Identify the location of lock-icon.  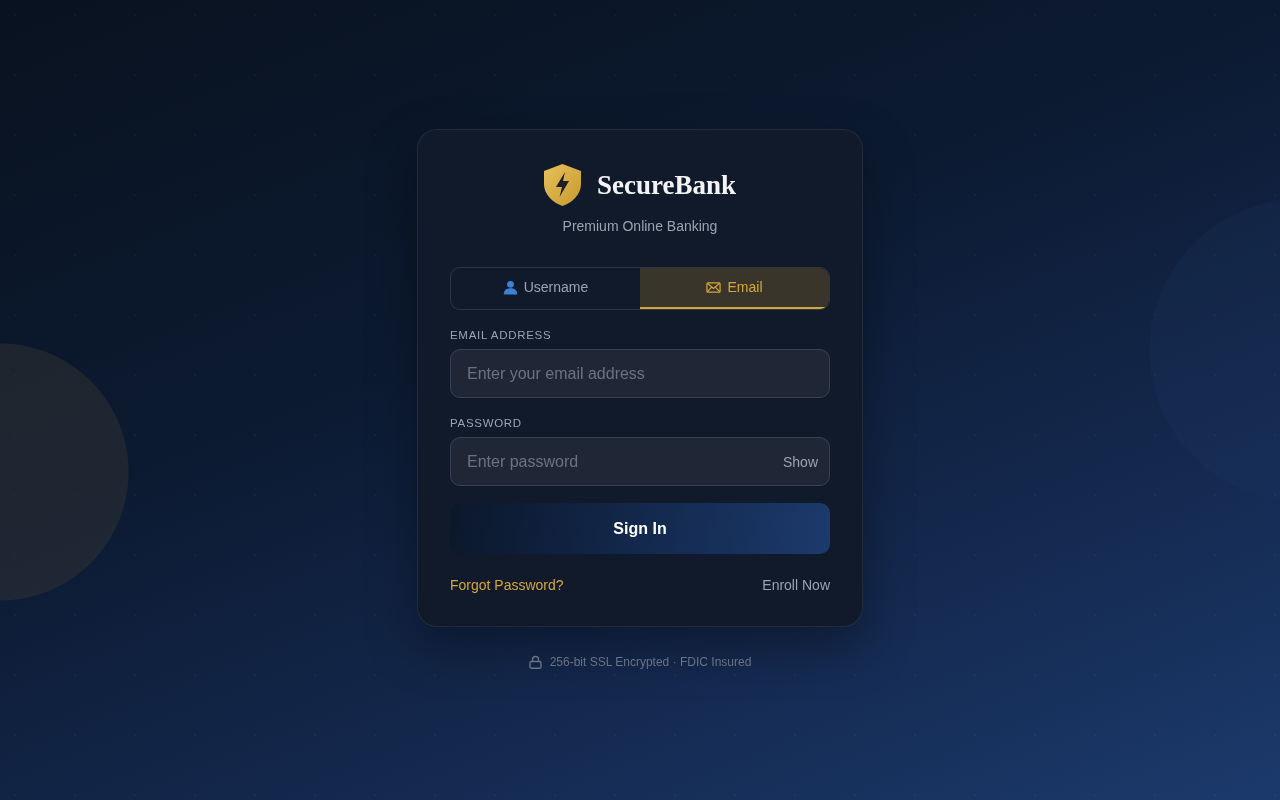
(535, 662).